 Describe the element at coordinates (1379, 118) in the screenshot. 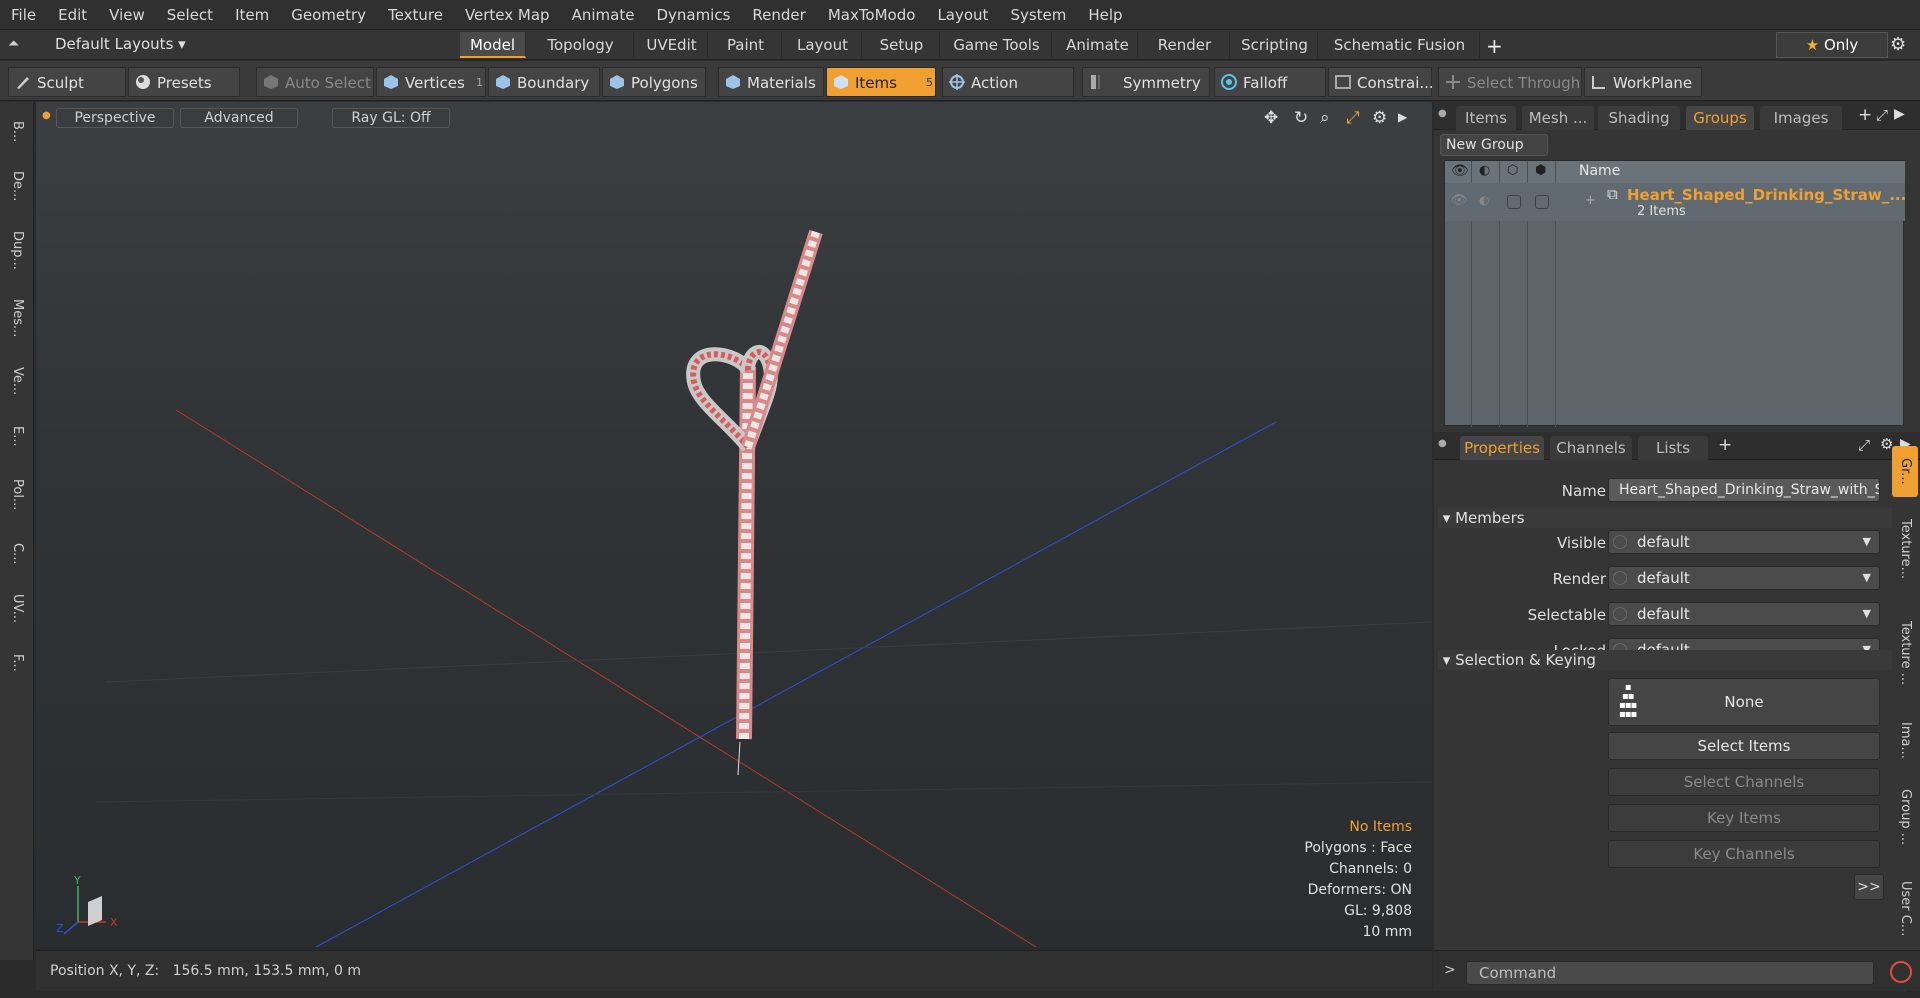

I see `view-settings-gear-icon: ⚙` at that location.